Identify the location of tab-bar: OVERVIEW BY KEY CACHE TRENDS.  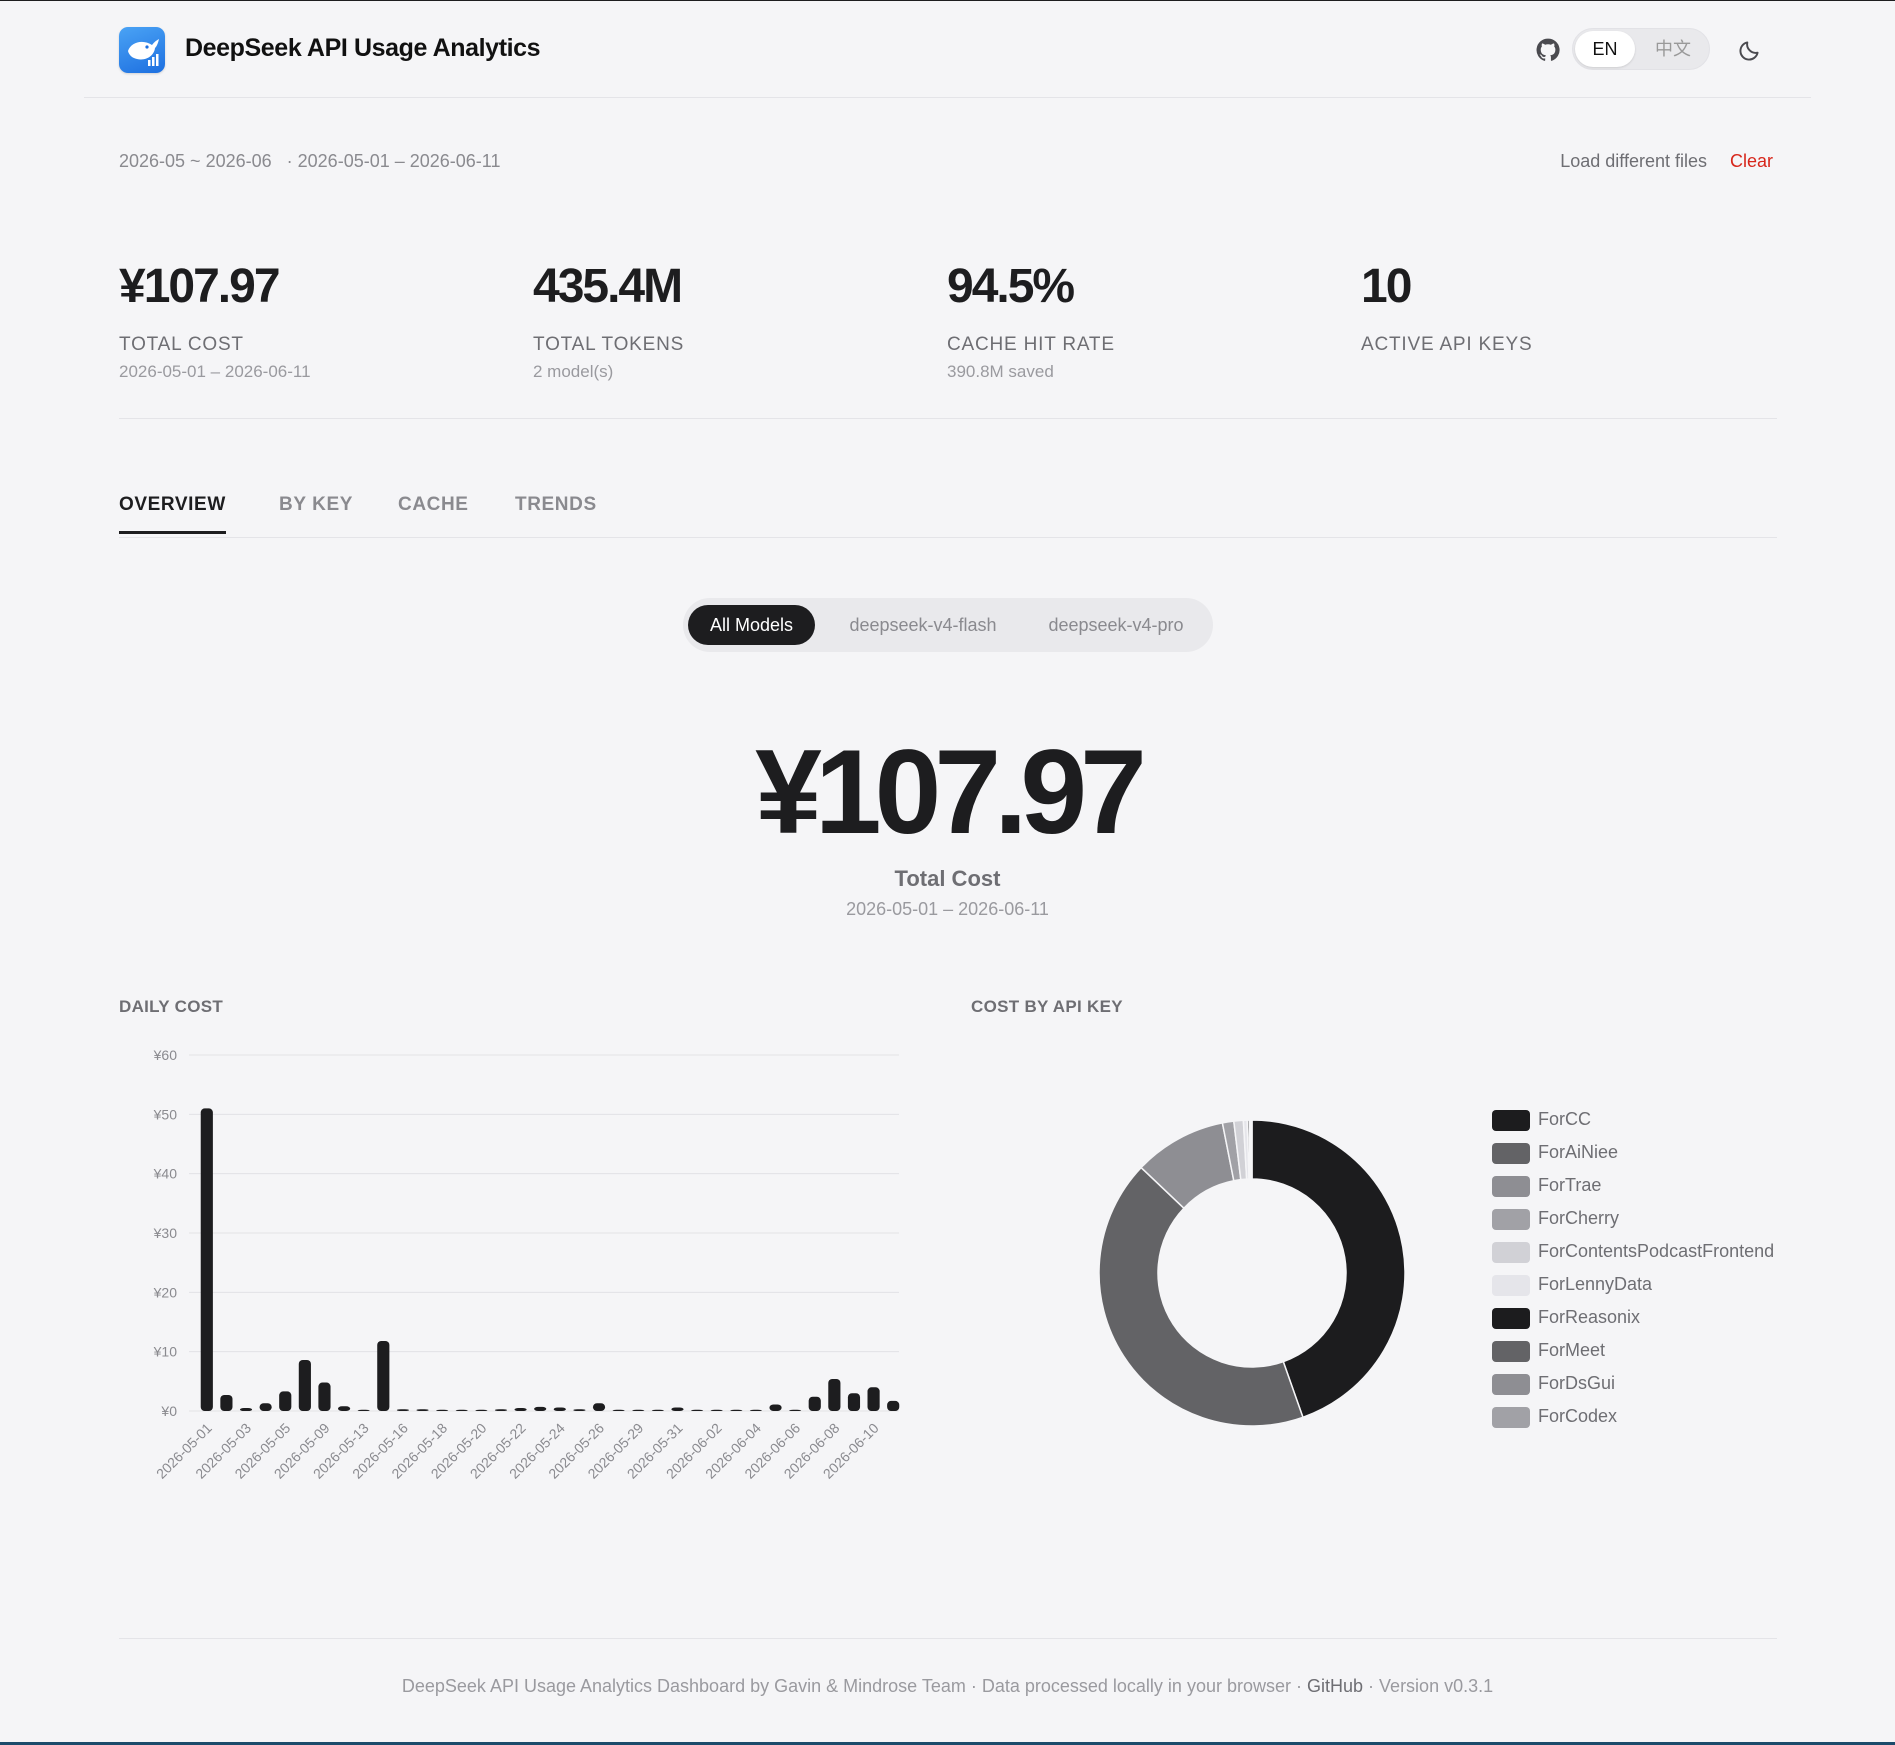
(948, 513).